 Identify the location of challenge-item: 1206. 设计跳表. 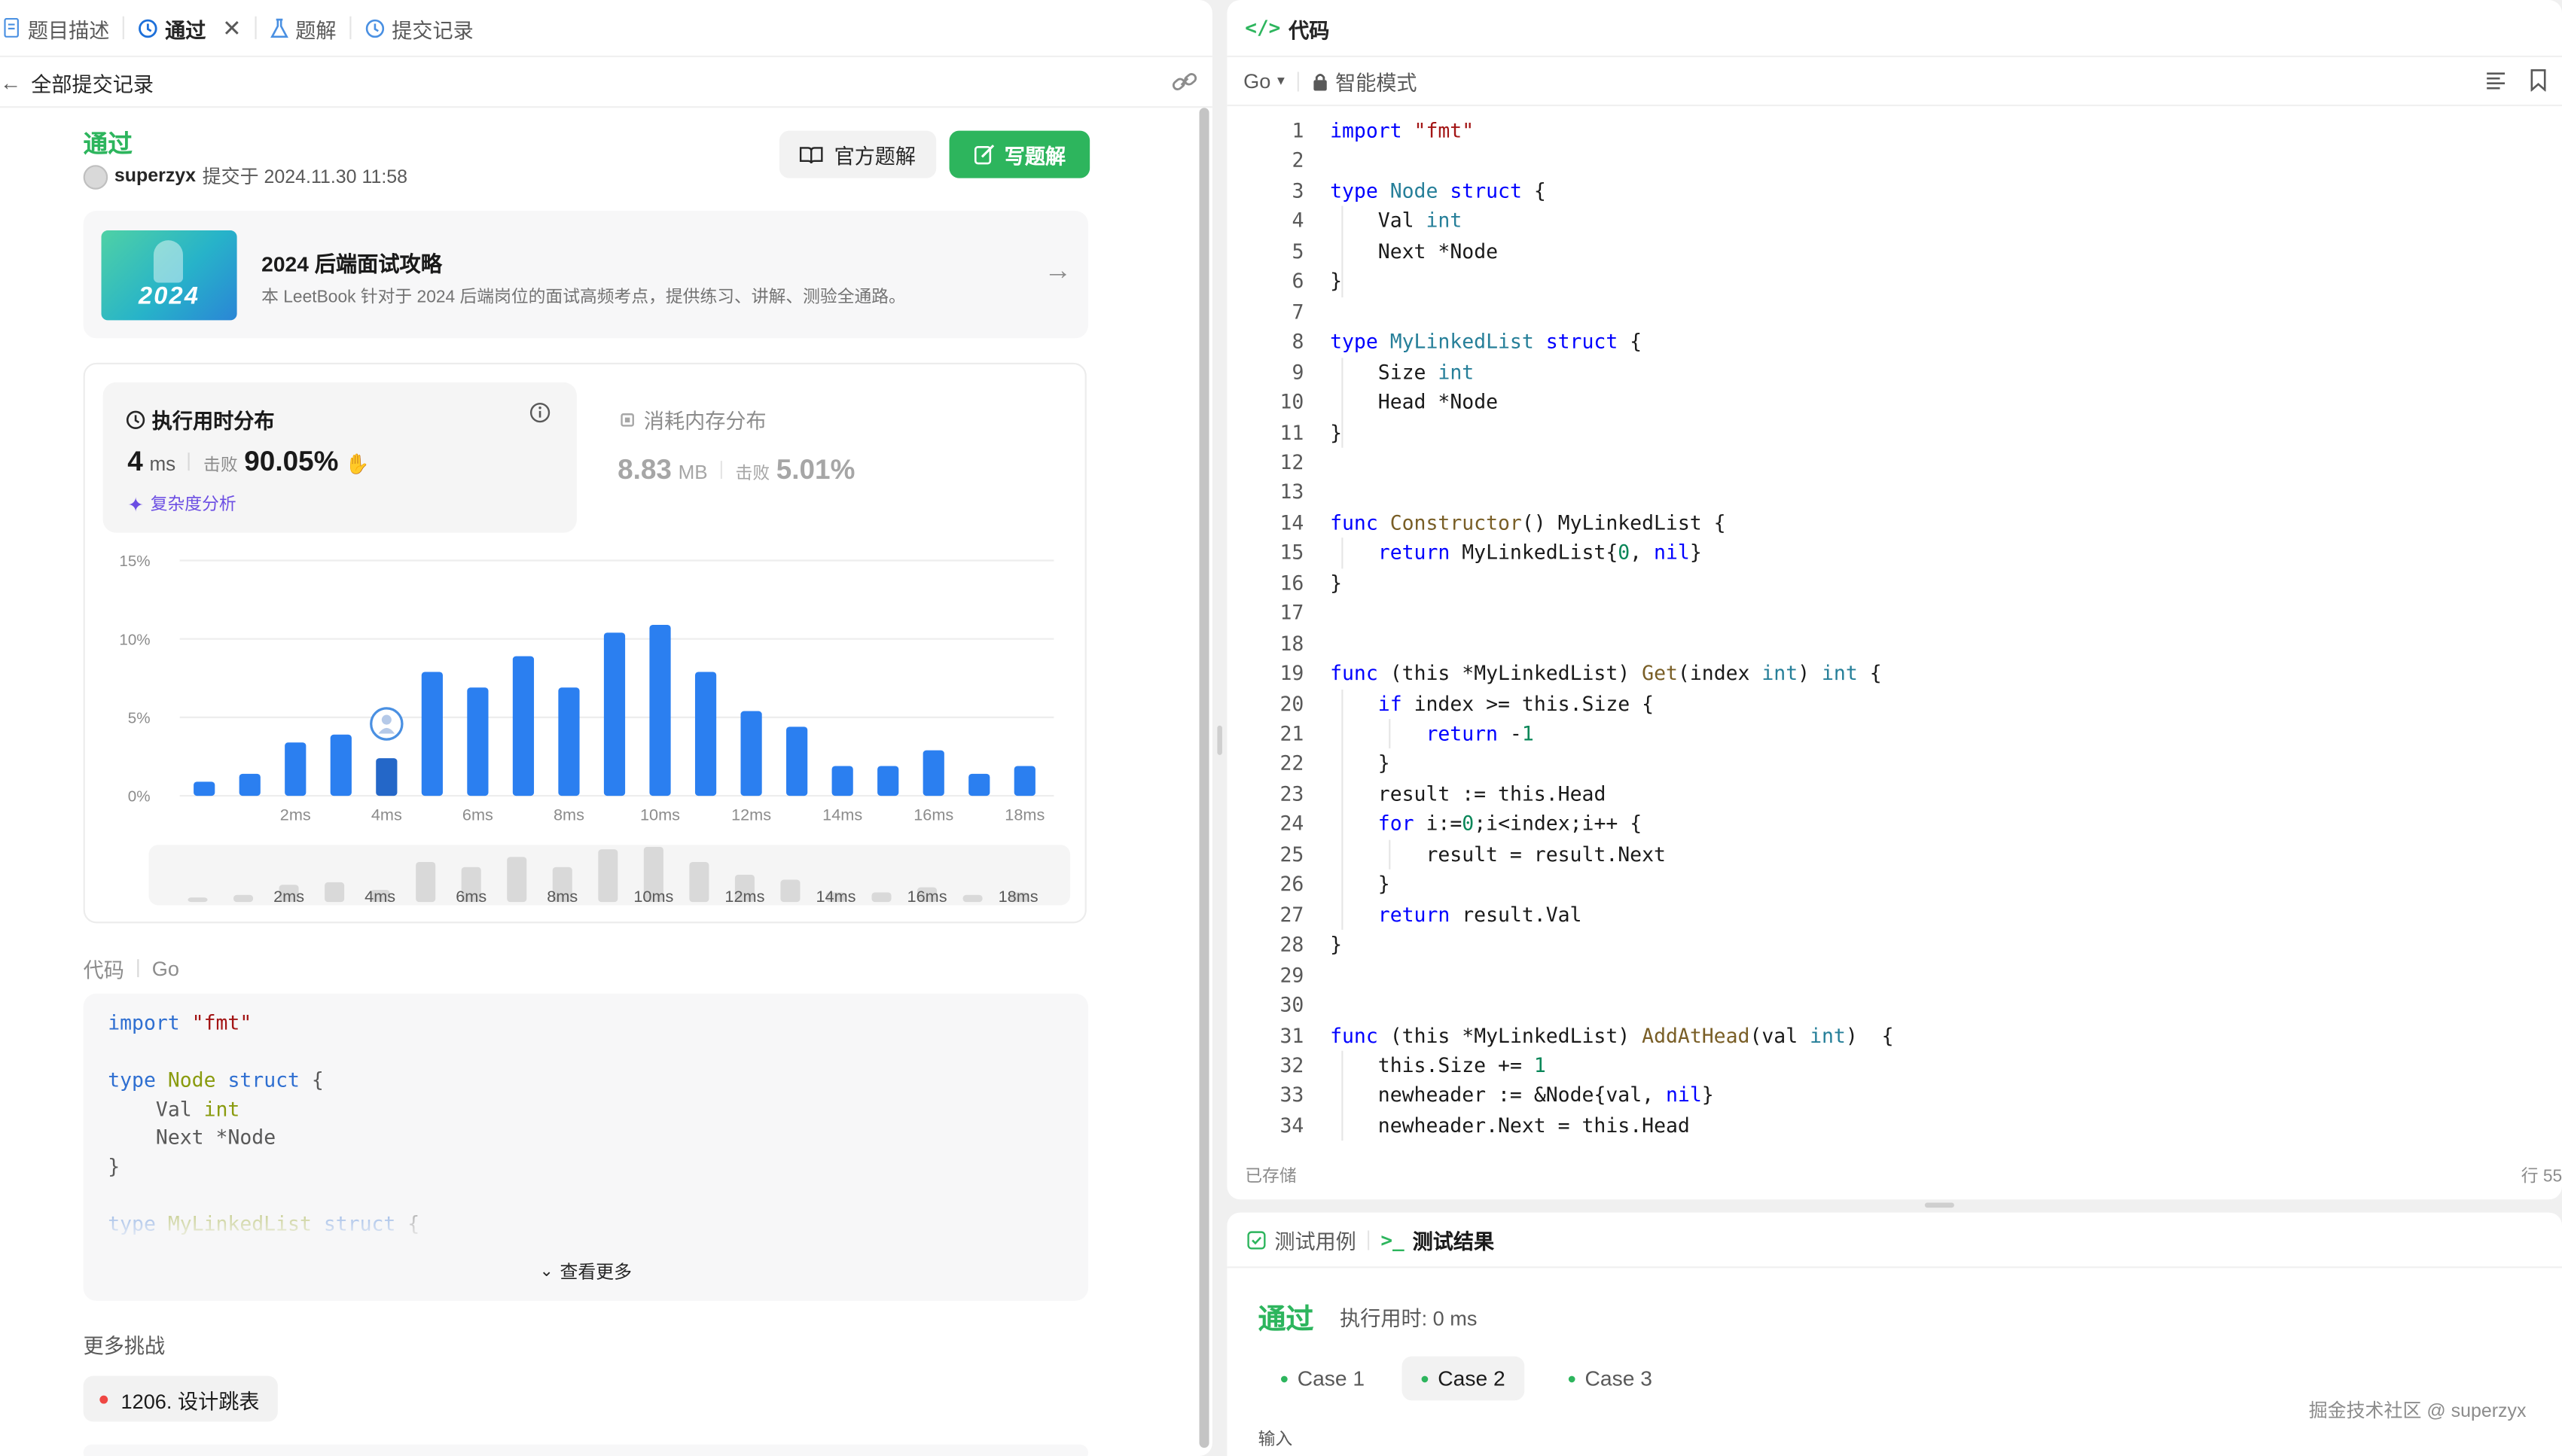
(180, 1398).